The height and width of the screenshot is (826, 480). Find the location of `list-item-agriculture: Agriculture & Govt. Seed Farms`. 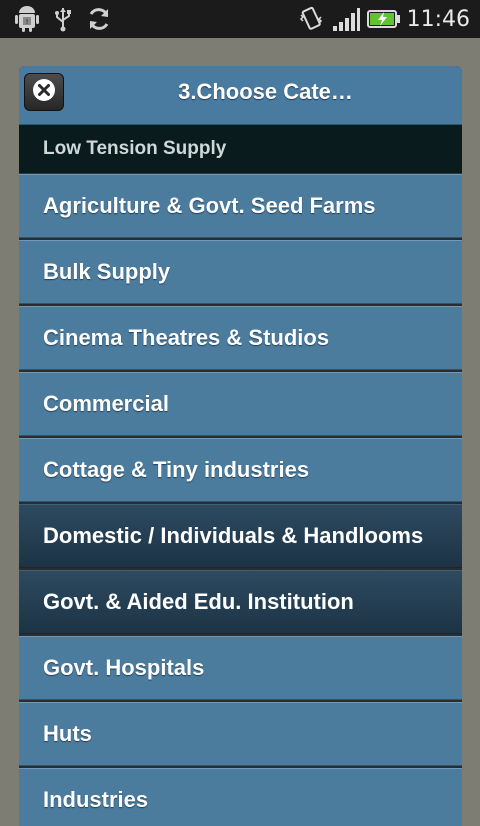

list-item-agriculture: Agriculture & Govt. Seed Farms is located at coordinates (240, 206).